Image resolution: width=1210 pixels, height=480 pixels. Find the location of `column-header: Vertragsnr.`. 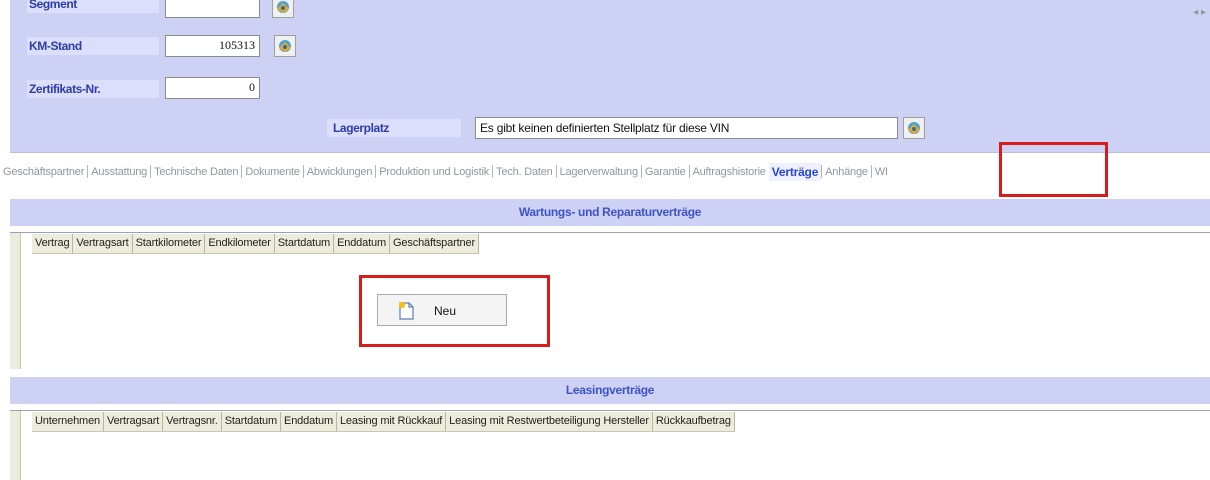

column-header: Vertragsnr. is located at coordinates (192, 421).